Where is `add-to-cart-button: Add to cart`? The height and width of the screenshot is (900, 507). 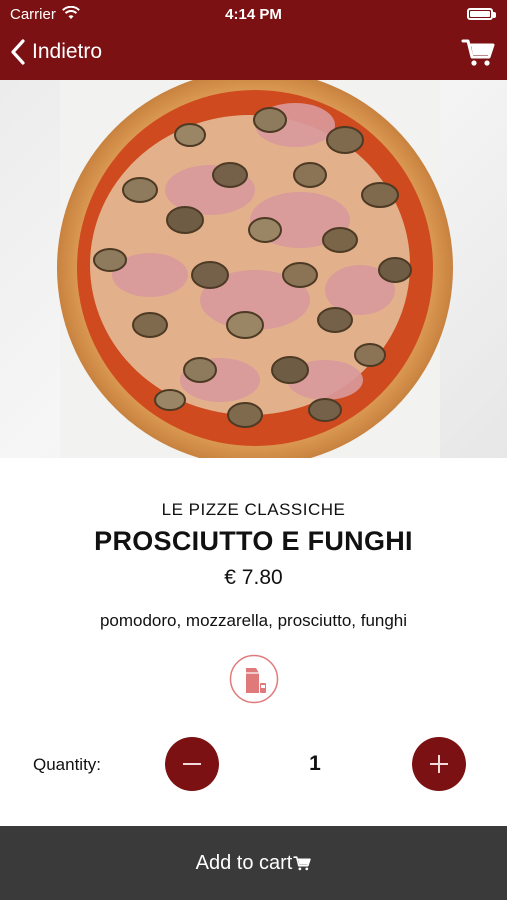
add-to-cart-button: Add to cart is located at coordinates (253, 863).